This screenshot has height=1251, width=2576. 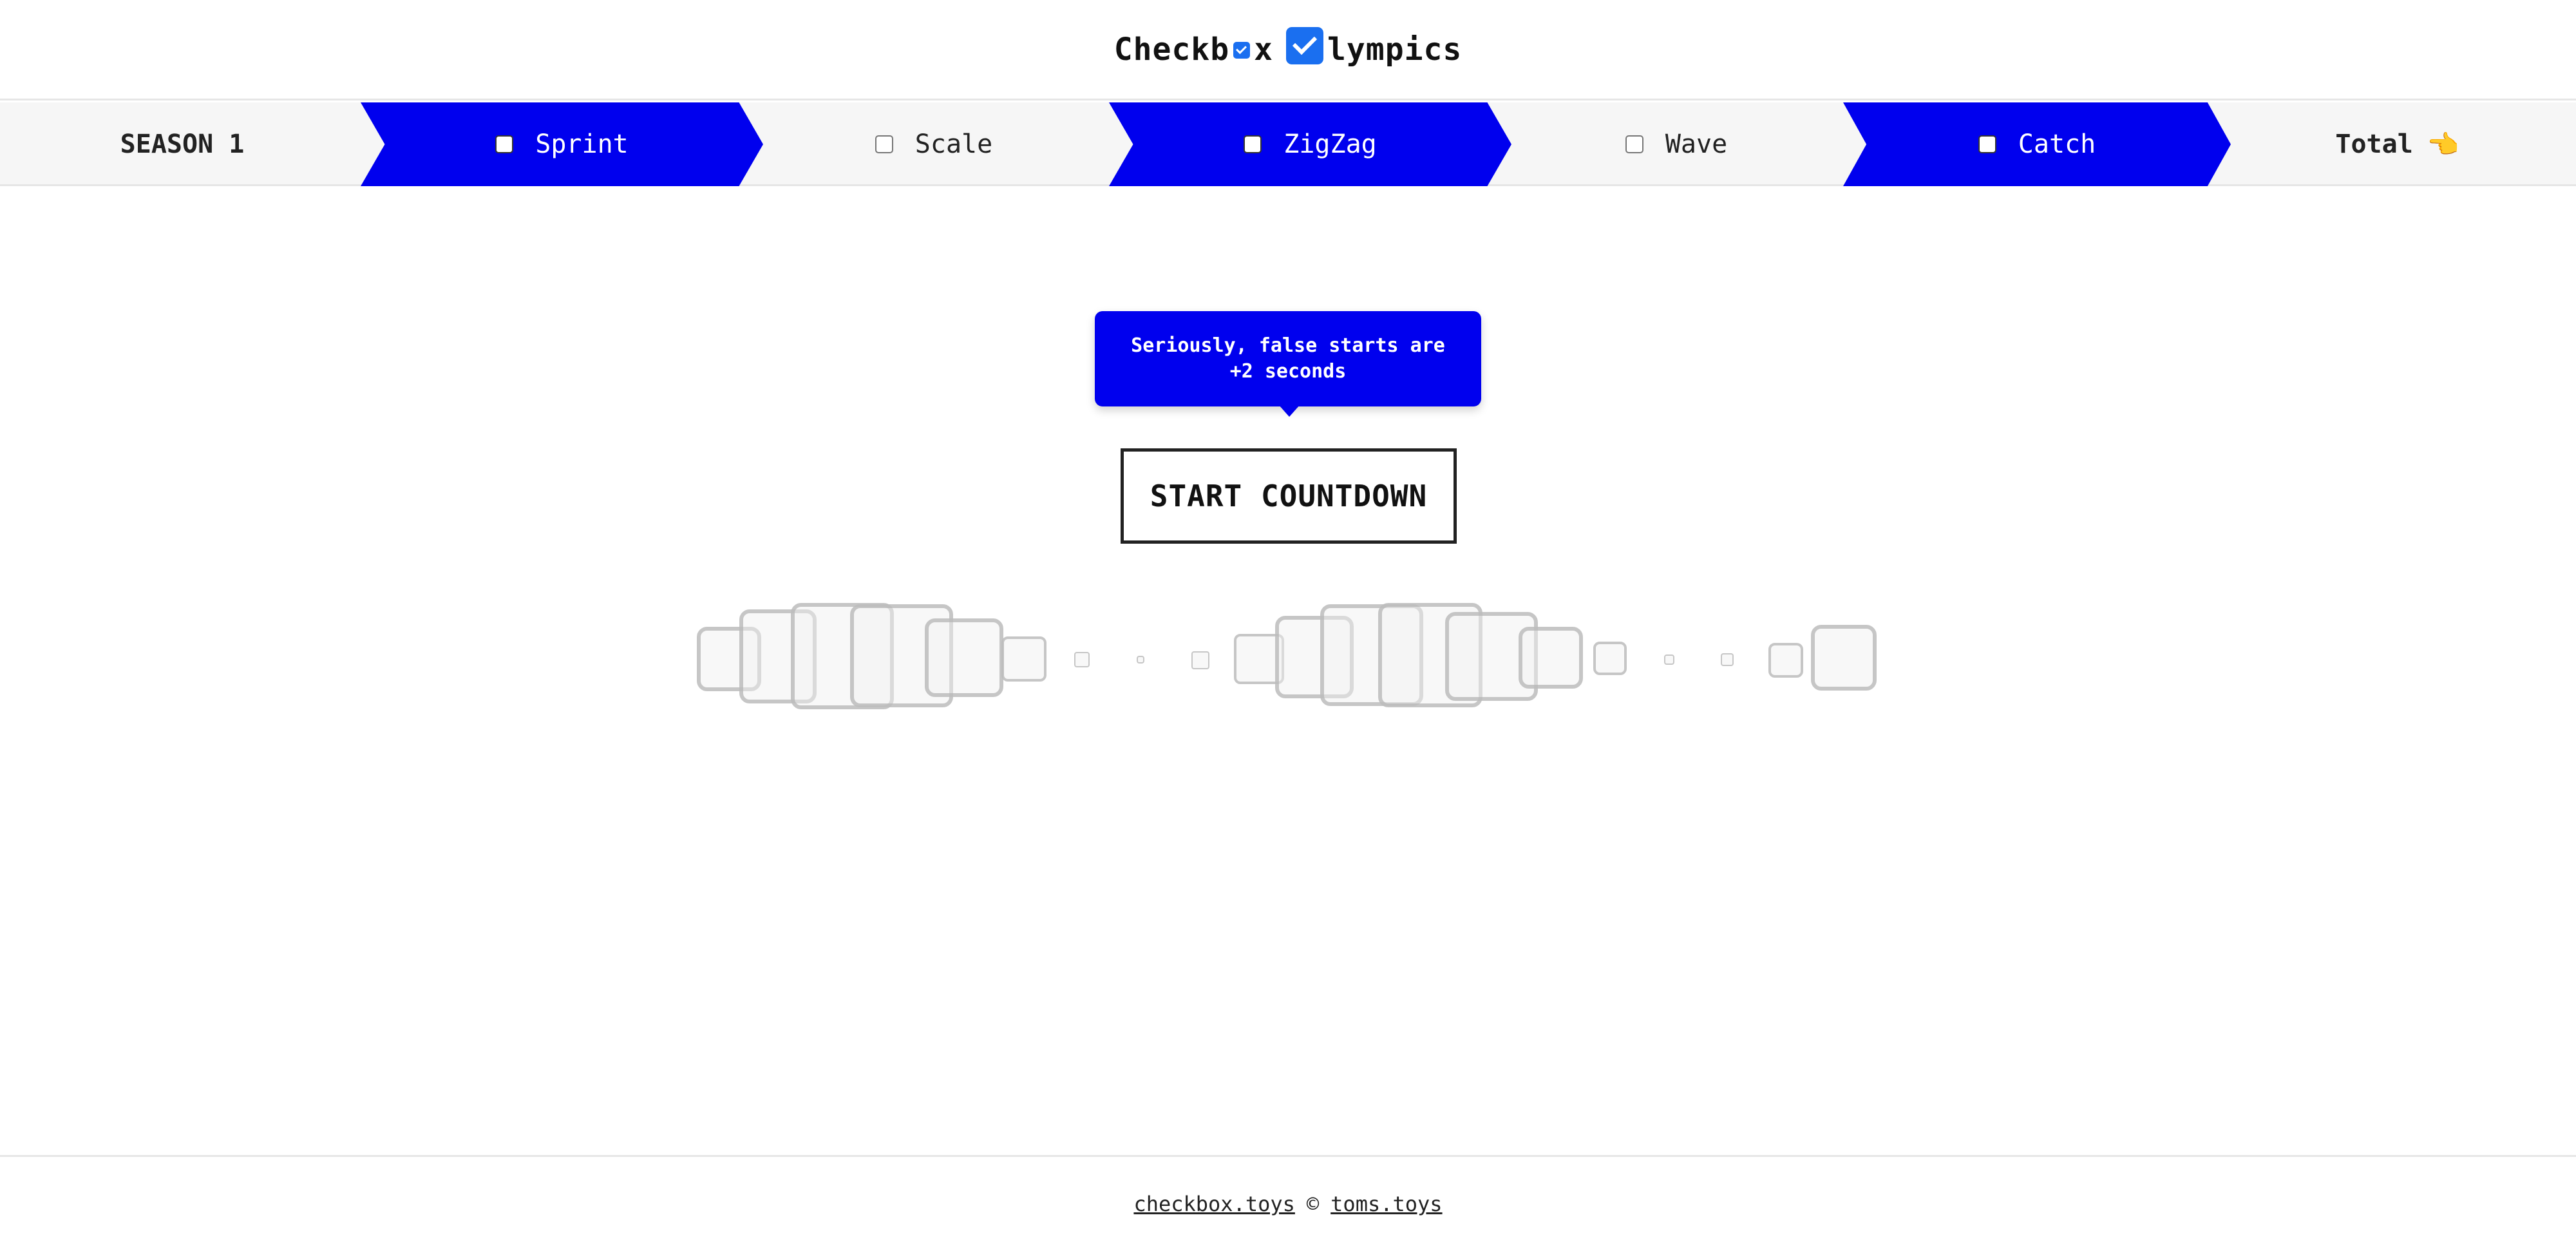 I want to click on catch-checkbox, so click(x=1987, y=144).